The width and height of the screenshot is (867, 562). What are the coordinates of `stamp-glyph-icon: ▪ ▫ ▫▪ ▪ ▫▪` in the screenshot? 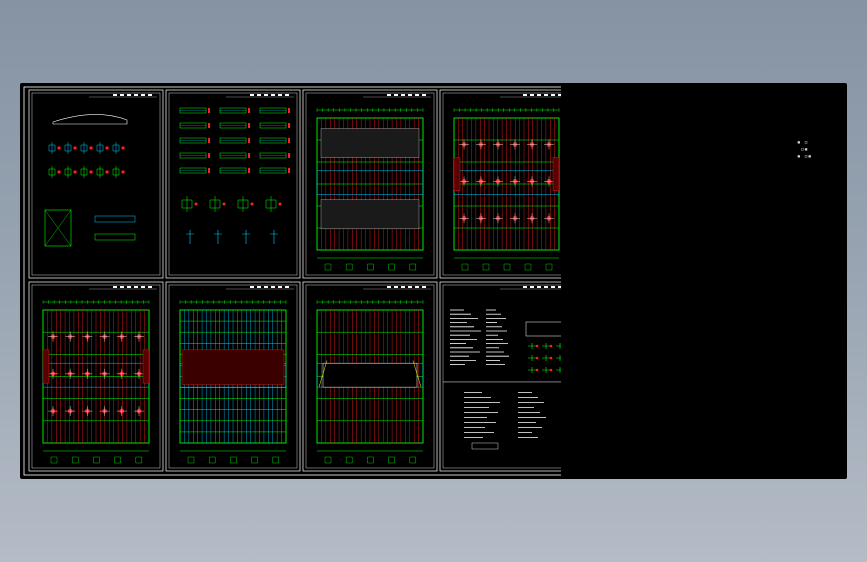 It's located at (804, 149).